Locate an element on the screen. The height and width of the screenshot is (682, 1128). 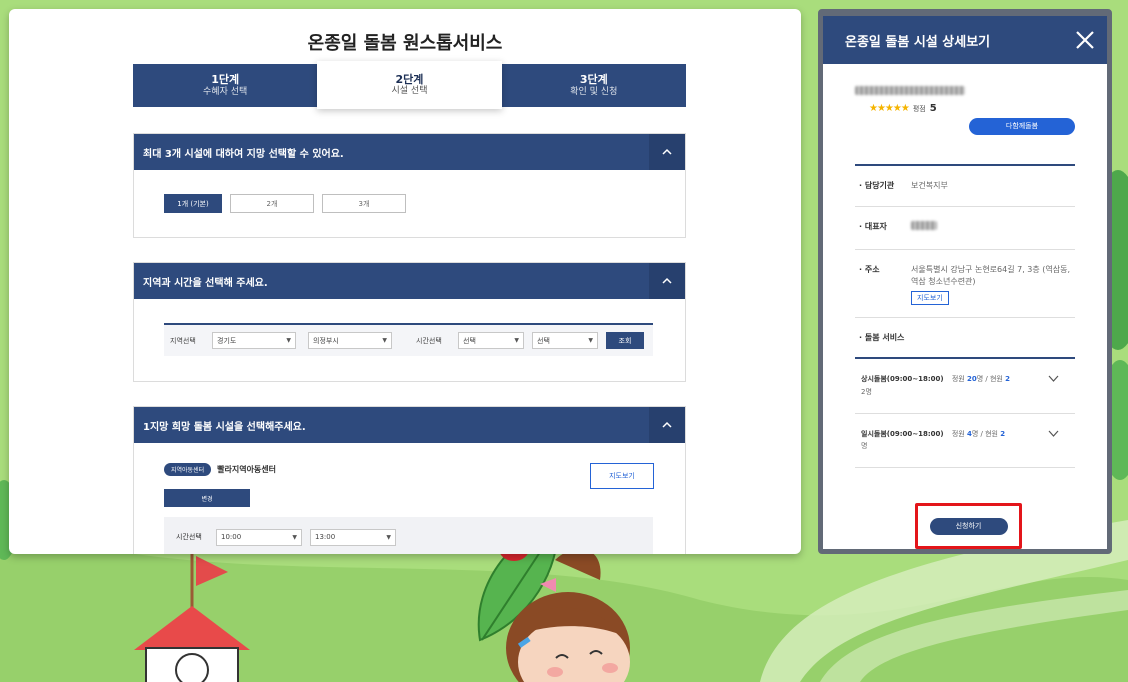
facility-select-heading-text: 1지망 희망 돌봄 시설을 선택해주세요. is located at coordinates (224, 427).